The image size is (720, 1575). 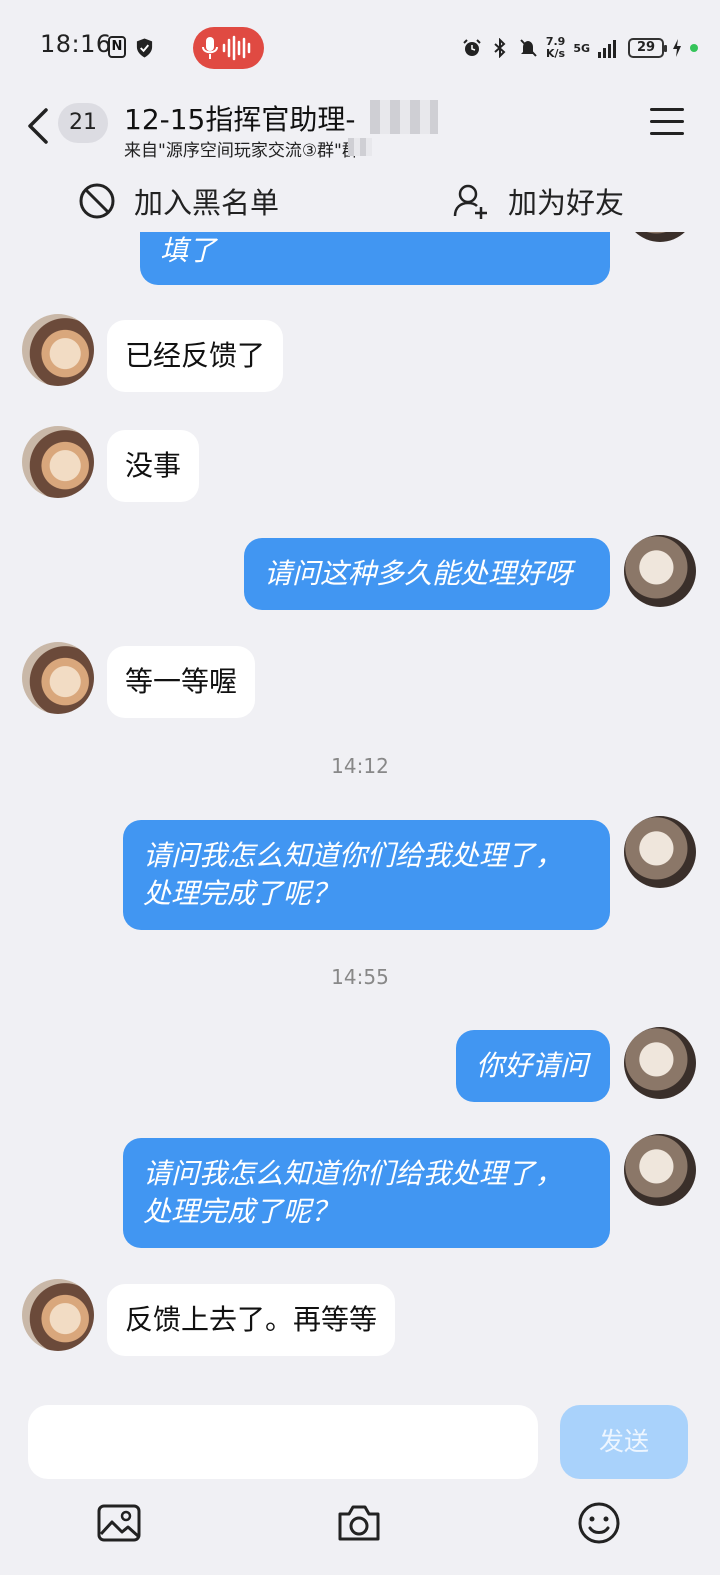 What do you see at coordinates (144, 48) in the screenshot?
I see `shield-icon` at bounding box center [144, 48].